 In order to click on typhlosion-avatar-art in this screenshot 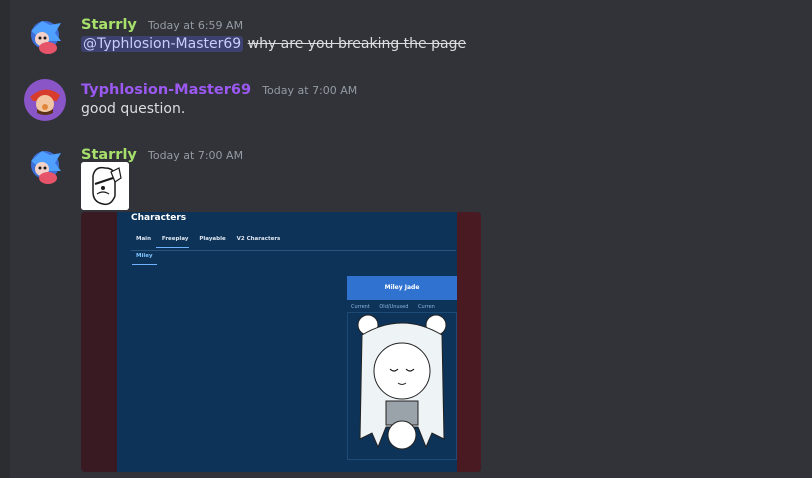, I will do `click(45, 100)`.